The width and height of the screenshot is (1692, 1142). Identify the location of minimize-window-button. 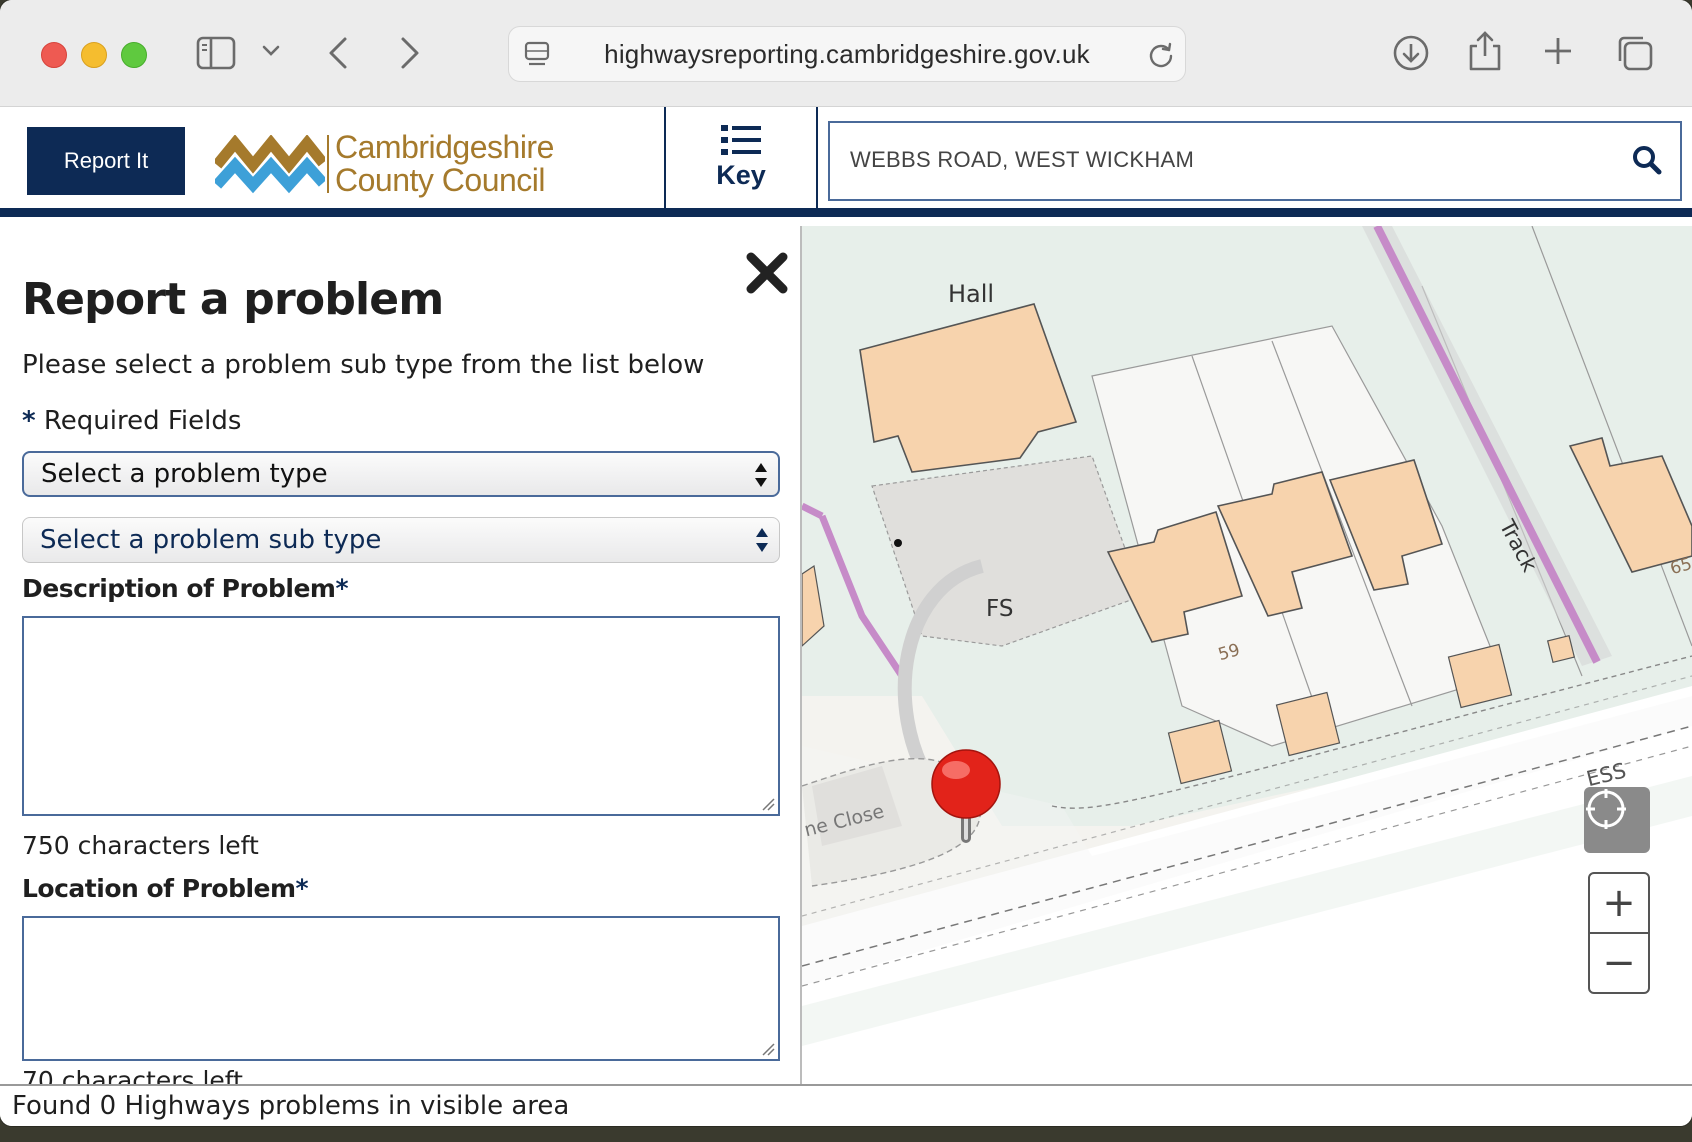
(94, 55).